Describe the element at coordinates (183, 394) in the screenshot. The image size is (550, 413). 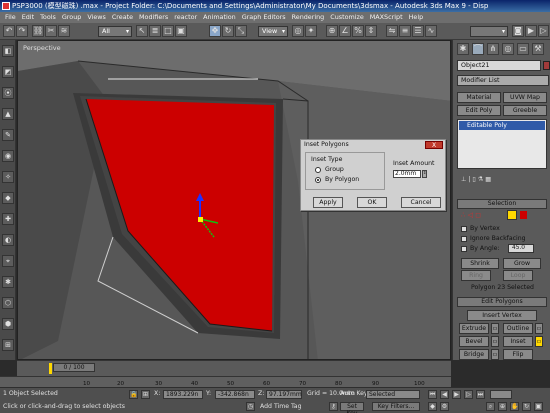
I see `x-coordinate-field: 1893.229n` at that location.